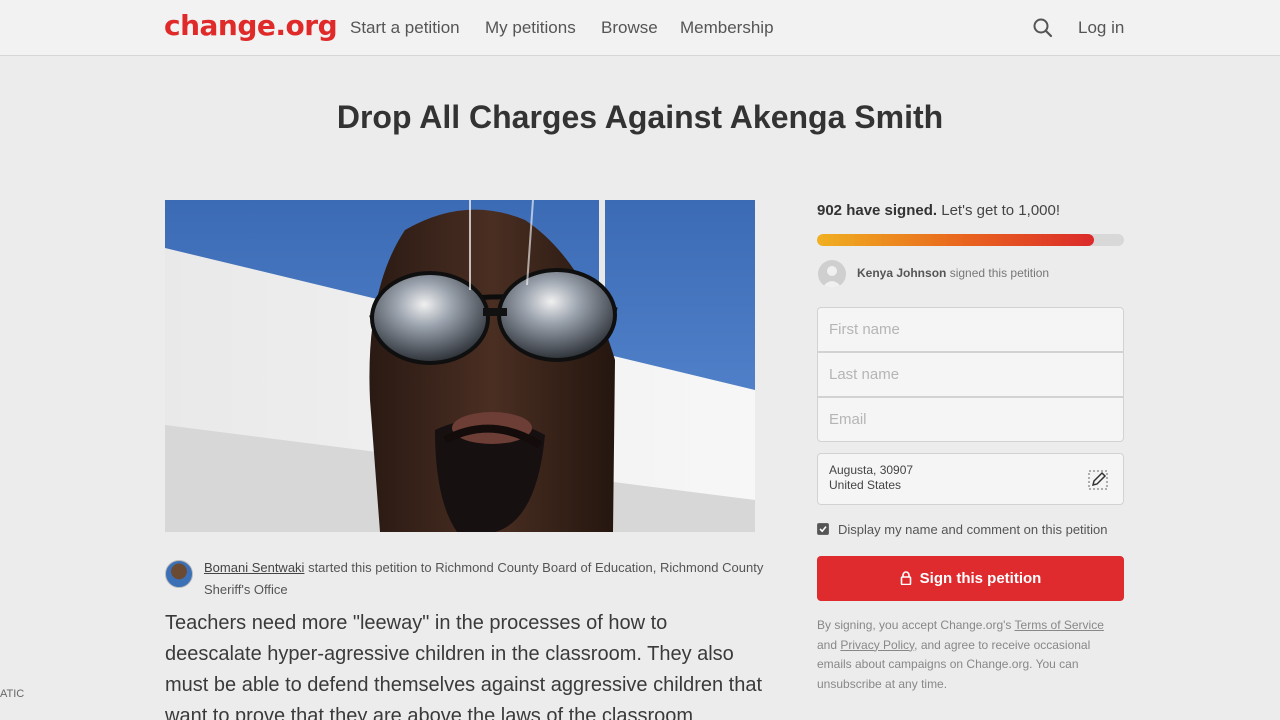 The width and height of the screenshot is (1280, 720). I want to click on recent-signer-action: signed this petition, so click(998, 273).